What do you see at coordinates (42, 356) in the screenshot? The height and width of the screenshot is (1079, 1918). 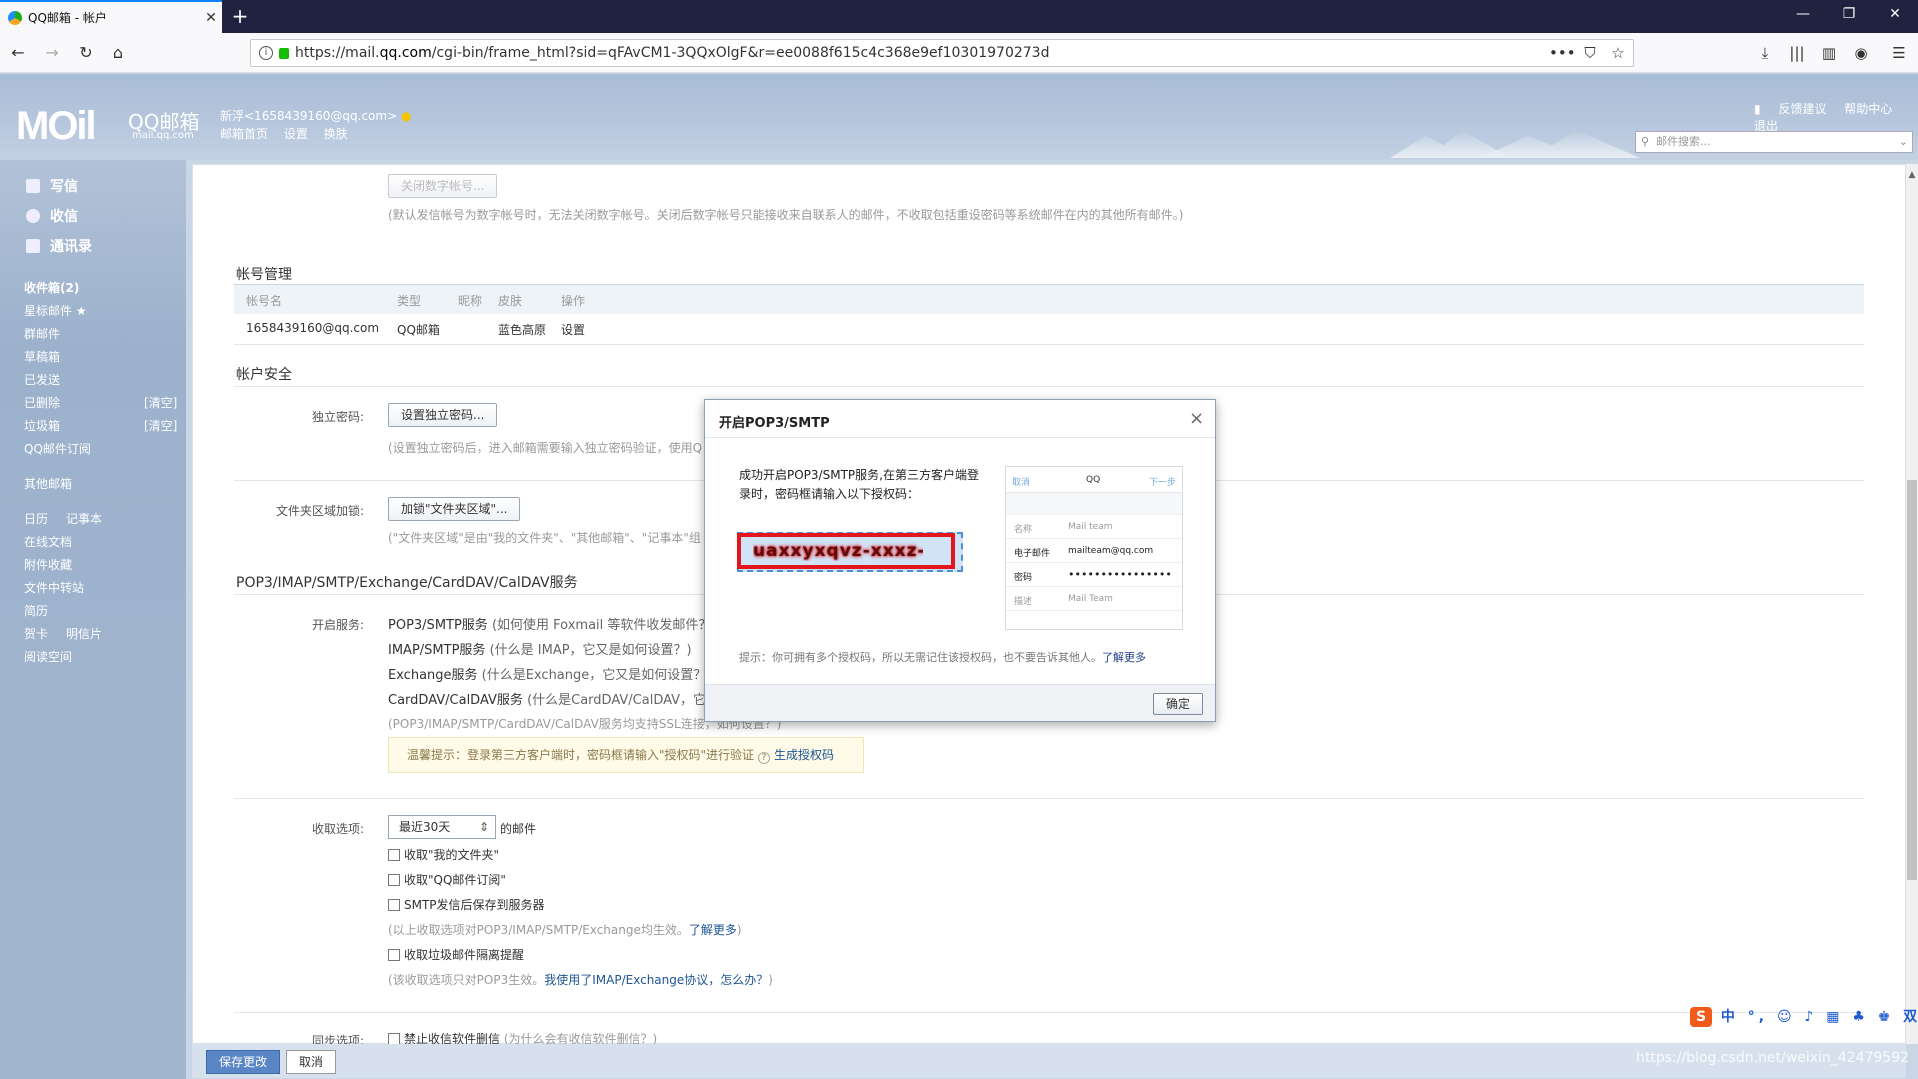 I see `sidebar-item-drafts: 草稿箱` at bounding box center [42, 356].